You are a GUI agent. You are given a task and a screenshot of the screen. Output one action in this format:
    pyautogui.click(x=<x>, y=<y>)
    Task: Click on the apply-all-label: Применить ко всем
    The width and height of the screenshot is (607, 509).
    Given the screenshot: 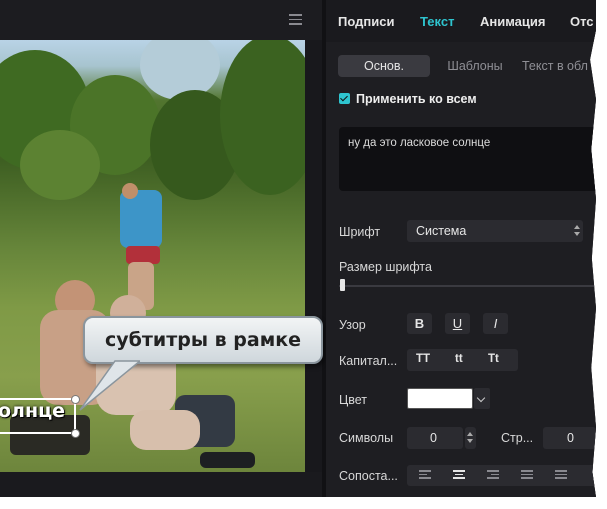 What is the action you would take?
    pyautogui.click(x=416, y=99)
    